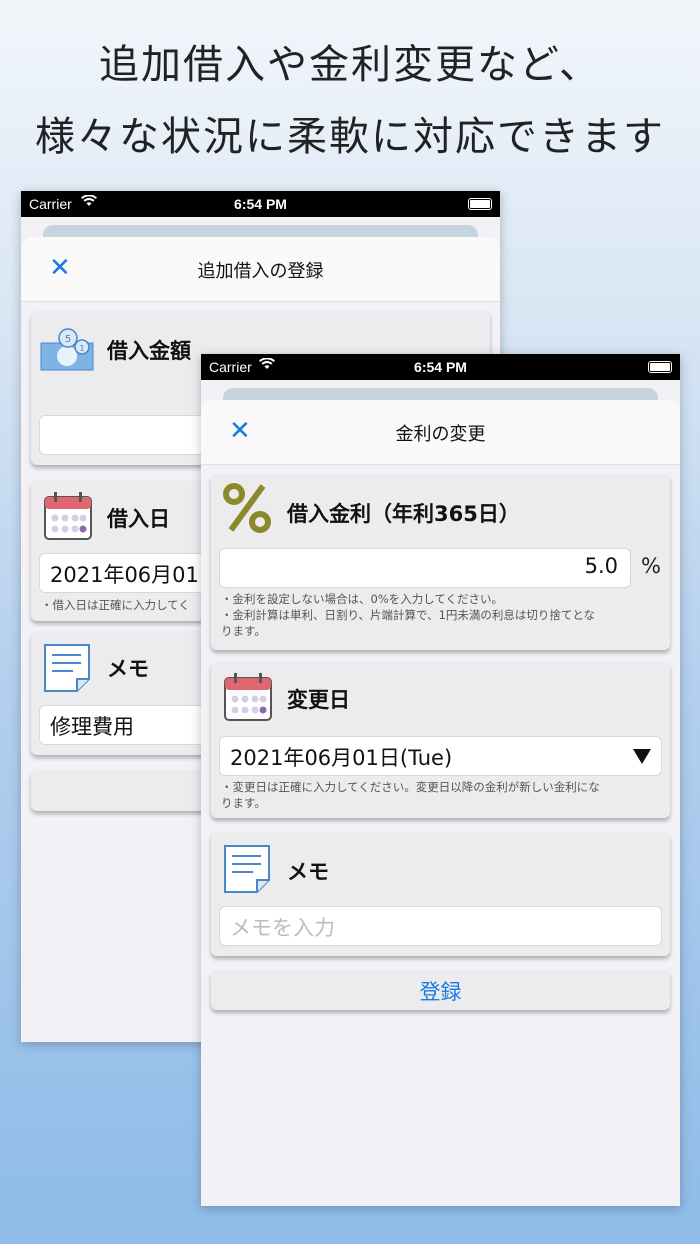 The width and height of the screenshot is (700, 1244). Describe the element at coordinates (440, 926) in the screenshot. I see `memo-input: メモを入力` at that location.